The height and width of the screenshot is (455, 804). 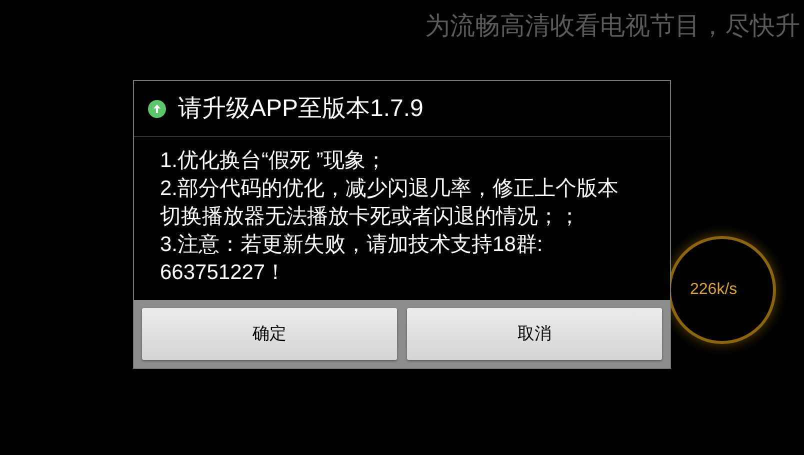 I want to click on note-text: 1.优化换台“假死 ”现象；, so click(x=274, y=161).